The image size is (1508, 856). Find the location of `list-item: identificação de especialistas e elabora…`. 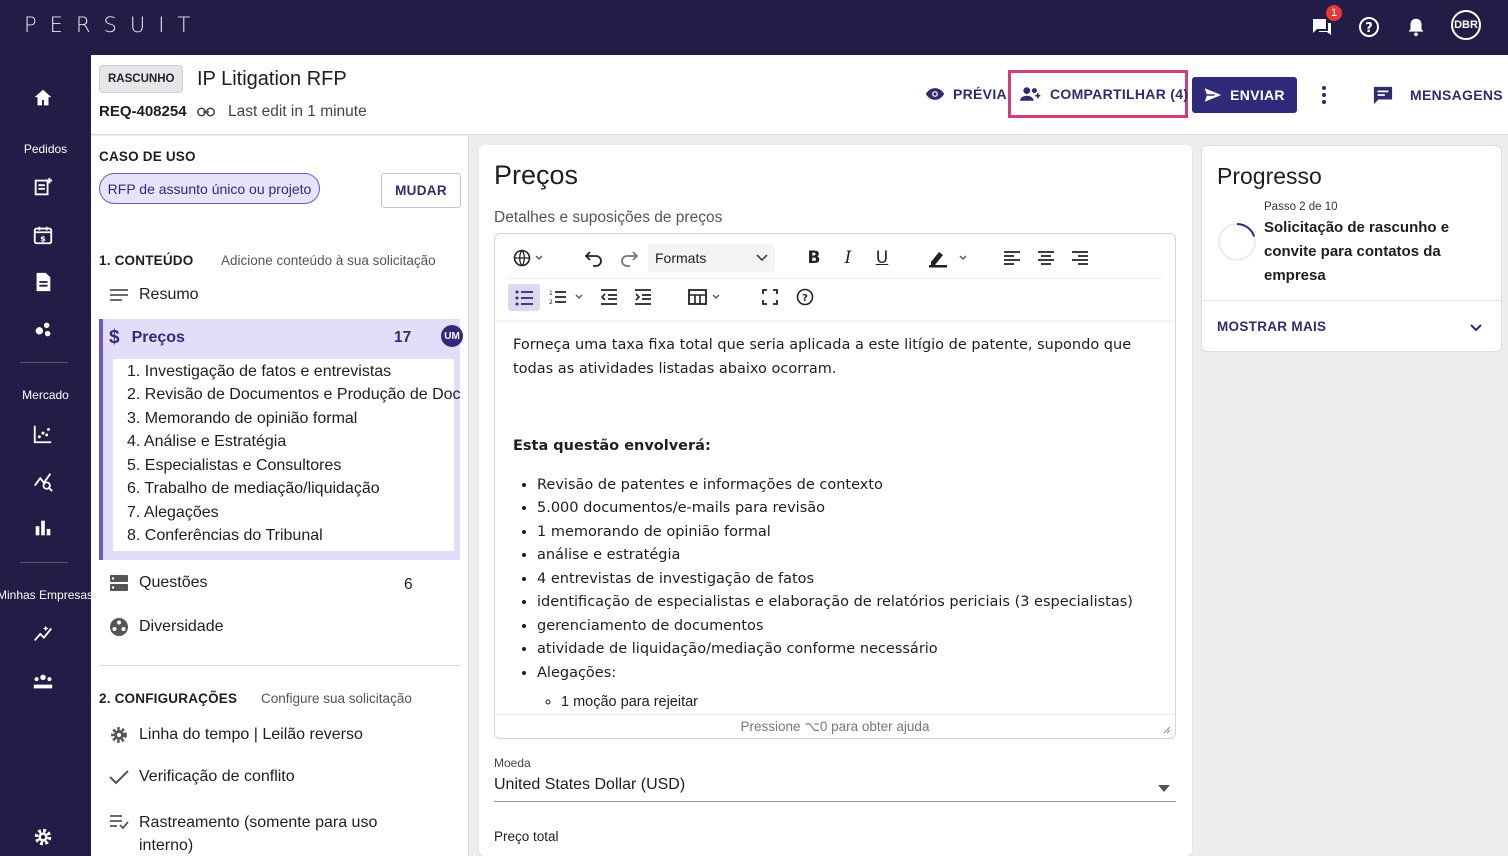

list-item: identificação de especialistas e elabora… is located at coordinates (850, 603).